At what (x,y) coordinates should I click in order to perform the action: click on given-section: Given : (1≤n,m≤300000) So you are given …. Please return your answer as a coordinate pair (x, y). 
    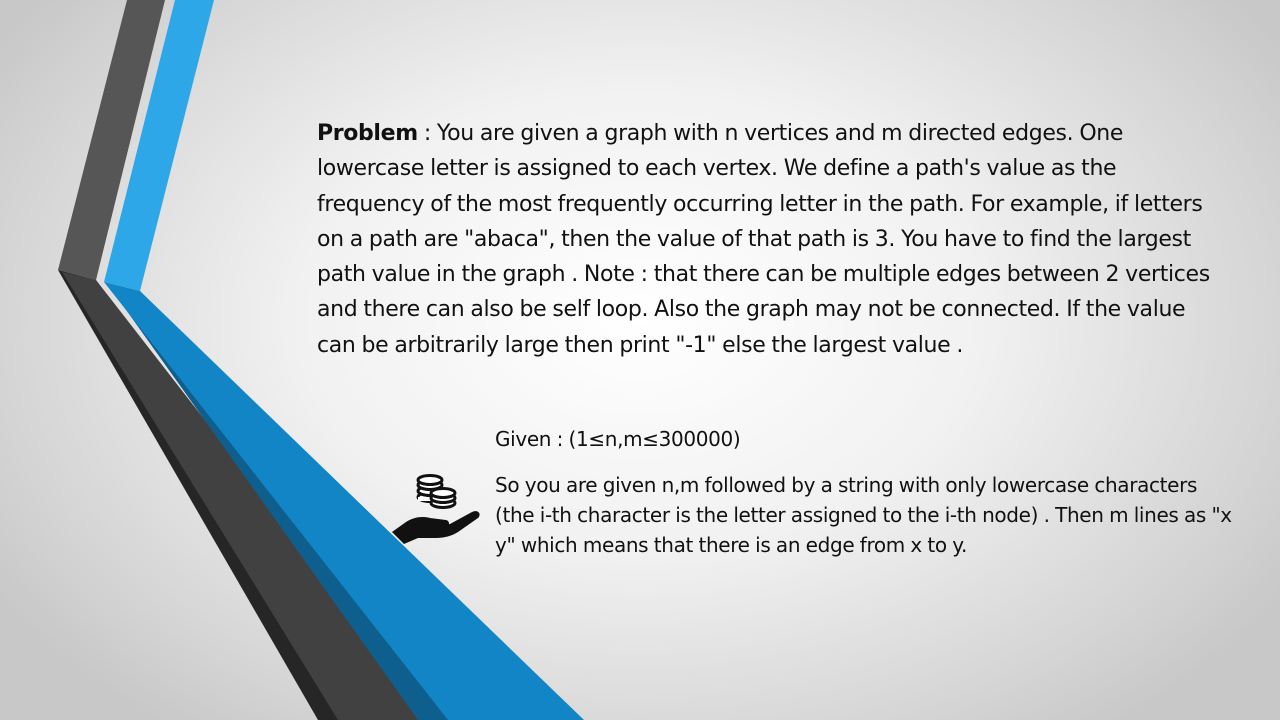
    Looking at the image, I should click on (865, 492).